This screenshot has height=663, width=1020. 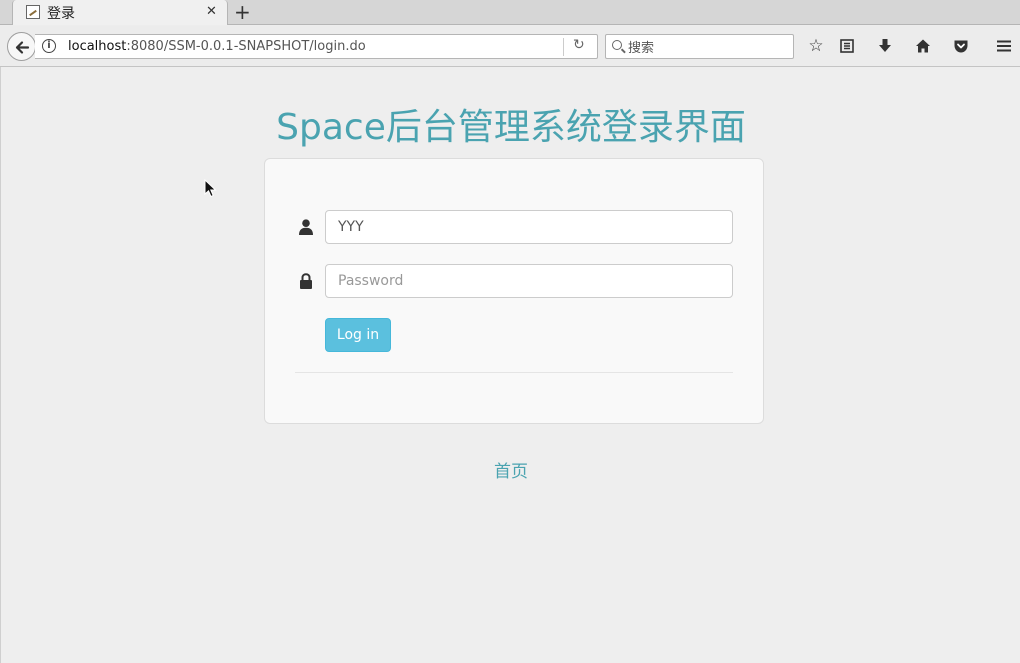 I want to click on new-tab-icon: +, so click(x=242, y=12).